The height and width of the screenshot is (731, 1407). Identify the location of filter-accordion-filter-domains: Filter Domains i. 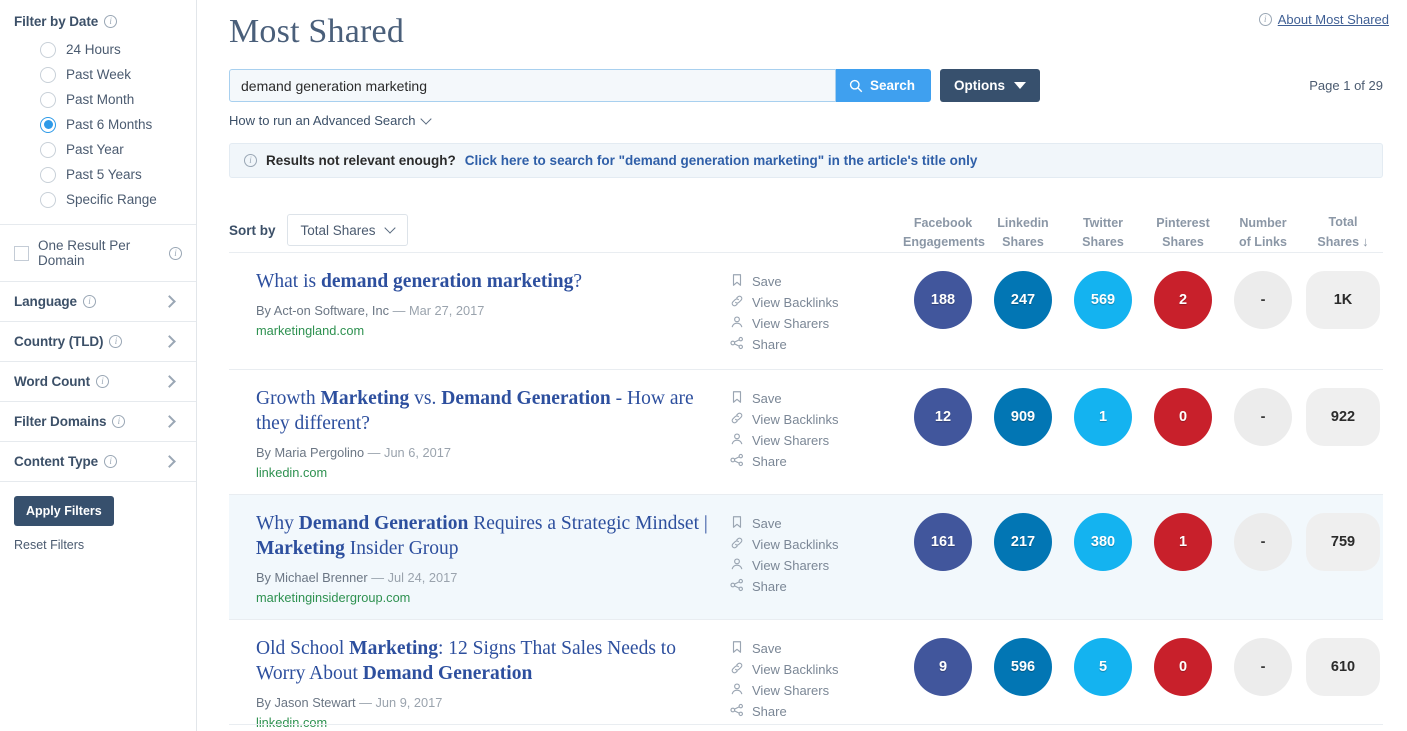
(98, 421).